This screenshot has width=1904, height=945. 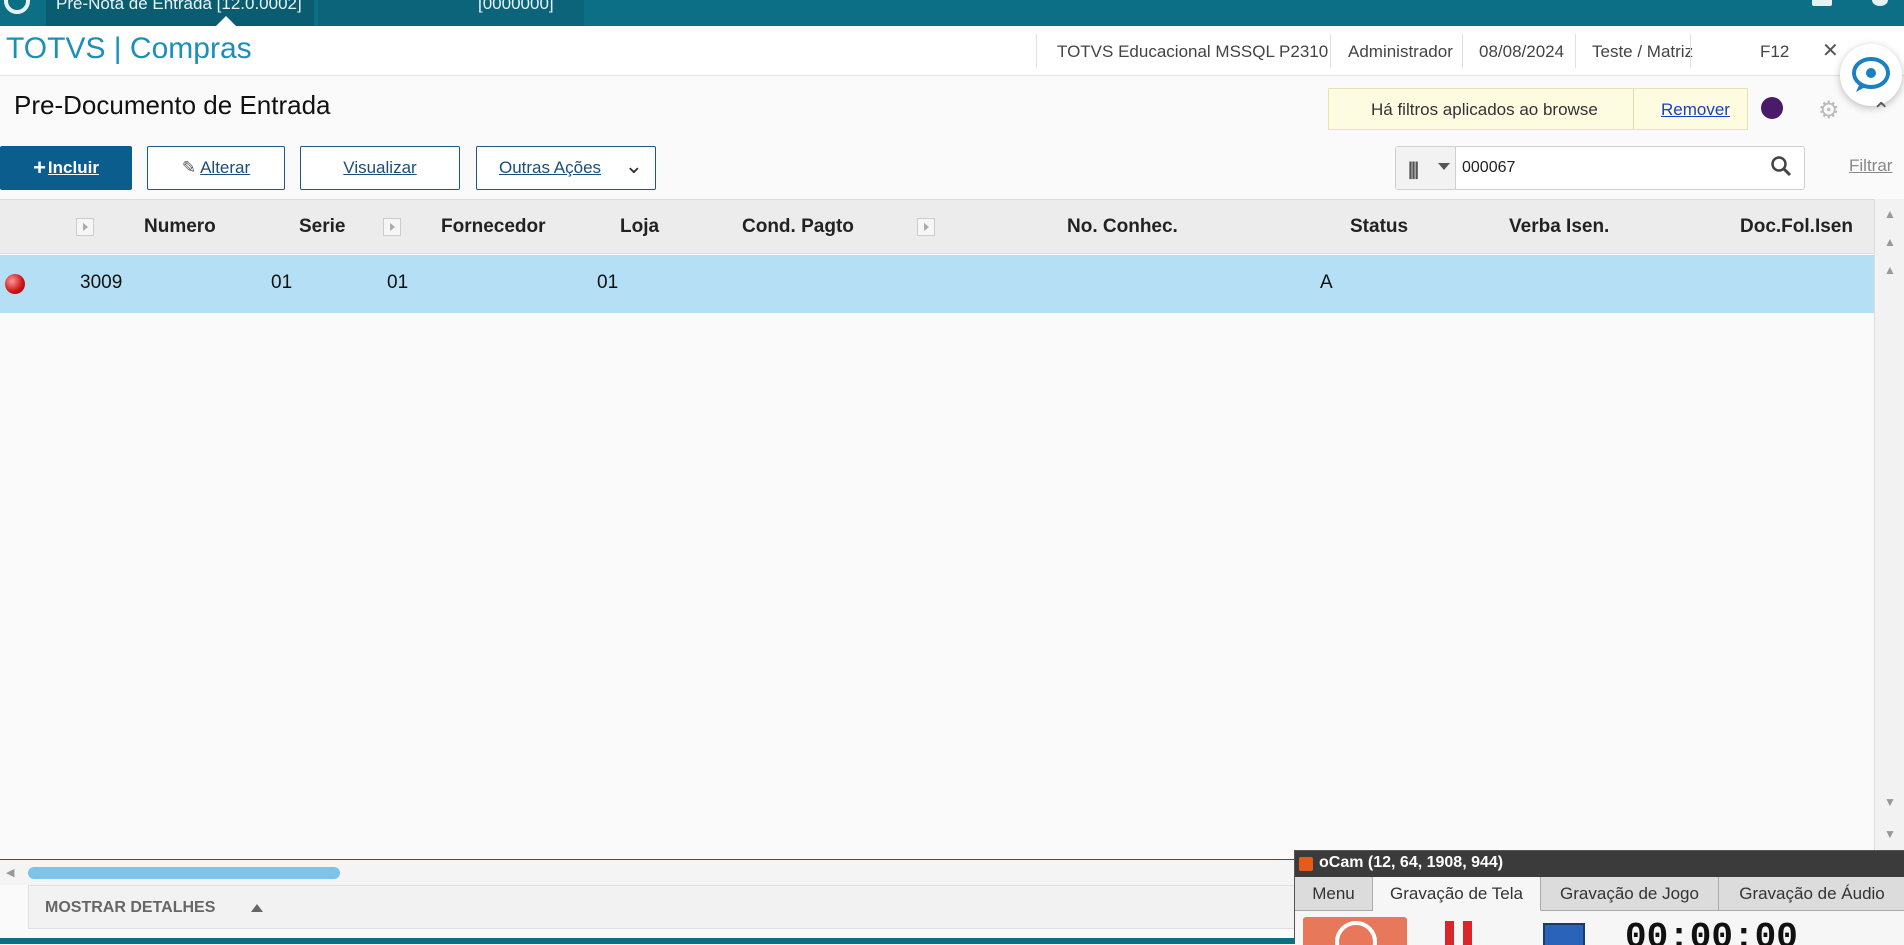 I want to click on scroll-up-icon: ▲, so click(x=1890, y=270).